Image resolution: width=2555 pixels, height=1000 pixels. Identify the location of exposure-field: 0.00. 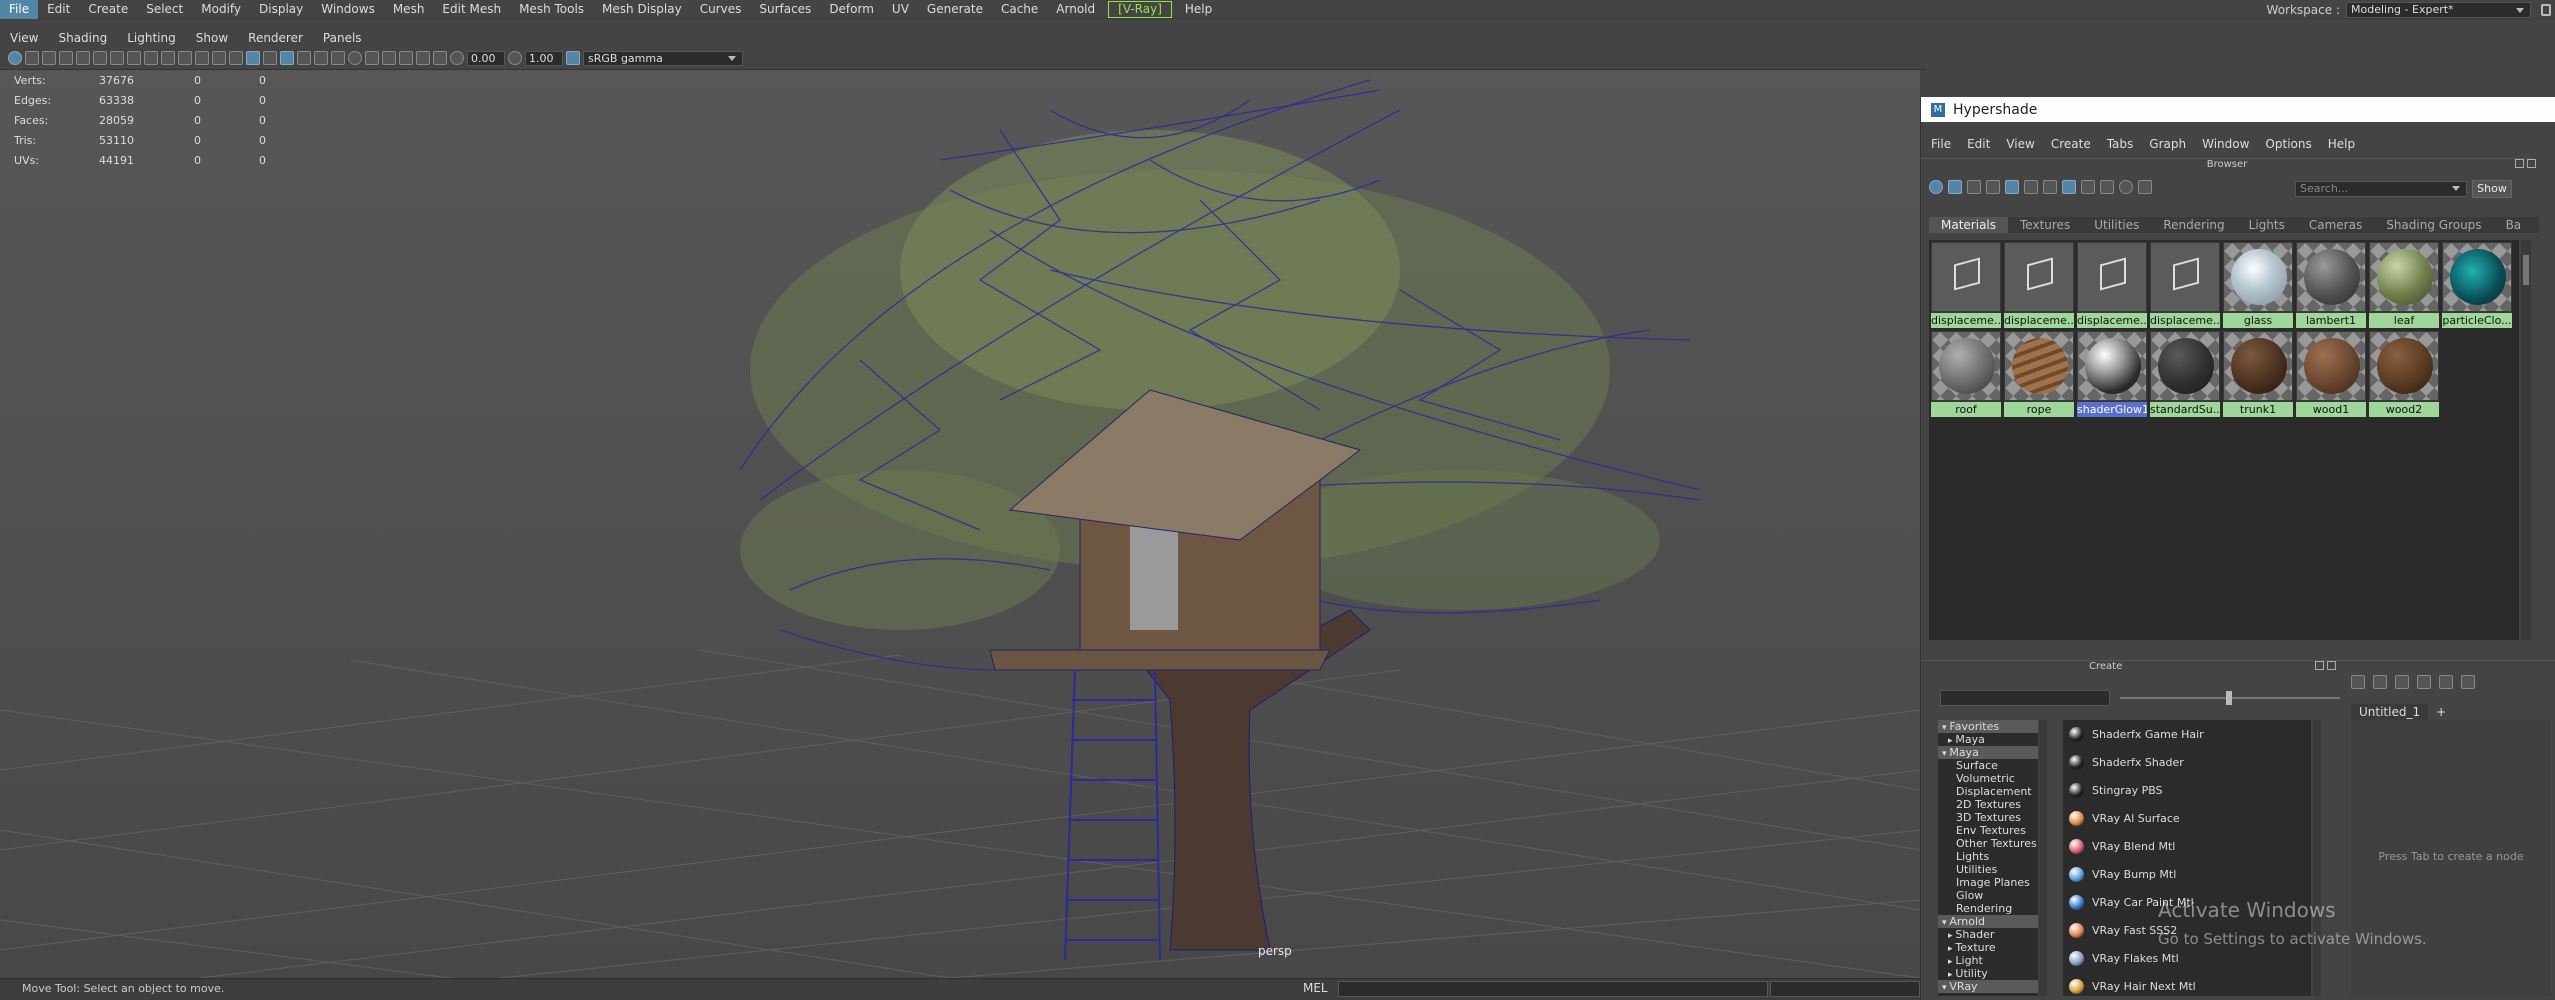
(486, 58).